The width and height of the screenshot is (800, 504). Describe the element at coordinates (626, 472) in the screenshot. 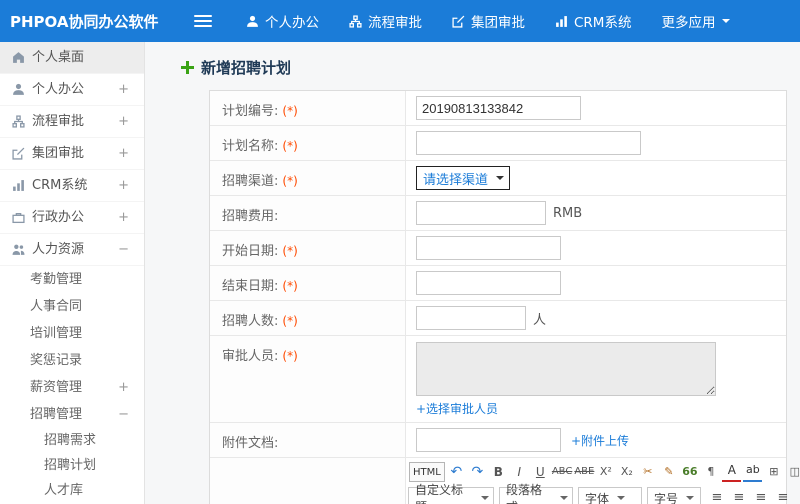

I see `editor-tool-button: X₂` at that location.